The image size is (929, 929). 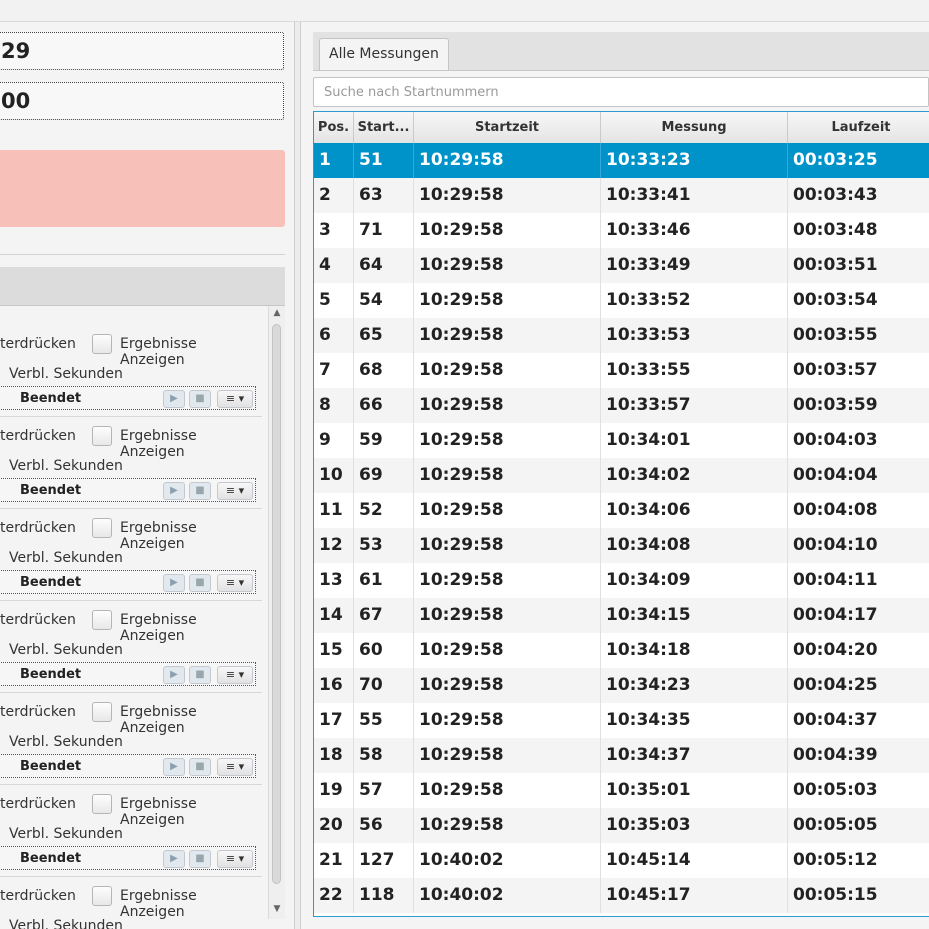 What do you see at coordinates (621, 755) in the screenshot?
I see `table-row: 18 58 10:29:58 10:34:37 00:04:39` at bounding box center [621, 755].